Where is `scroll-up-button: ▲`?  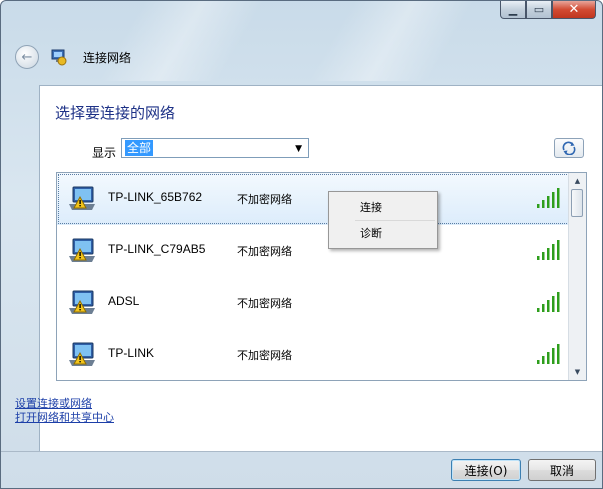 scroll-up-button: ▲ is located at coordinates (577, 181).